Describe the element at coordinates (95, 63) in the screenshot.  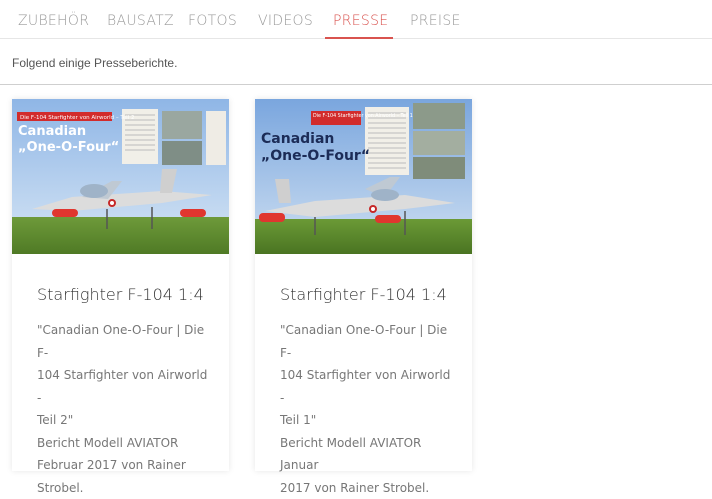
I see `intro-text: Folgend einige Presseberichte.` at that location.